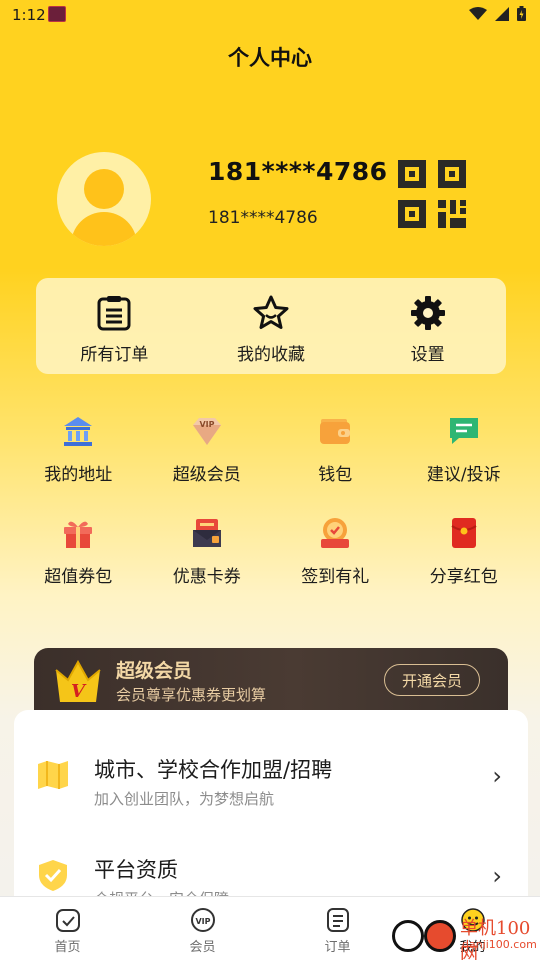 This screenshot has height=960, width=540. Describe the element at coordinates (298, 171) in the screenshot. I see `user-name: 181****4786` at that location.